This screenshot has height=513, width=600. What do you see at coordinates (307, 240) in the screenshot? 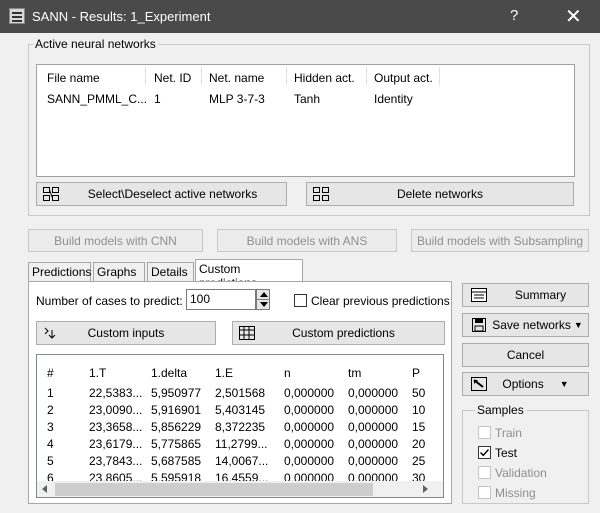
I see `build-ans-button: Build models with ANS` at bounding box center [307, 240].